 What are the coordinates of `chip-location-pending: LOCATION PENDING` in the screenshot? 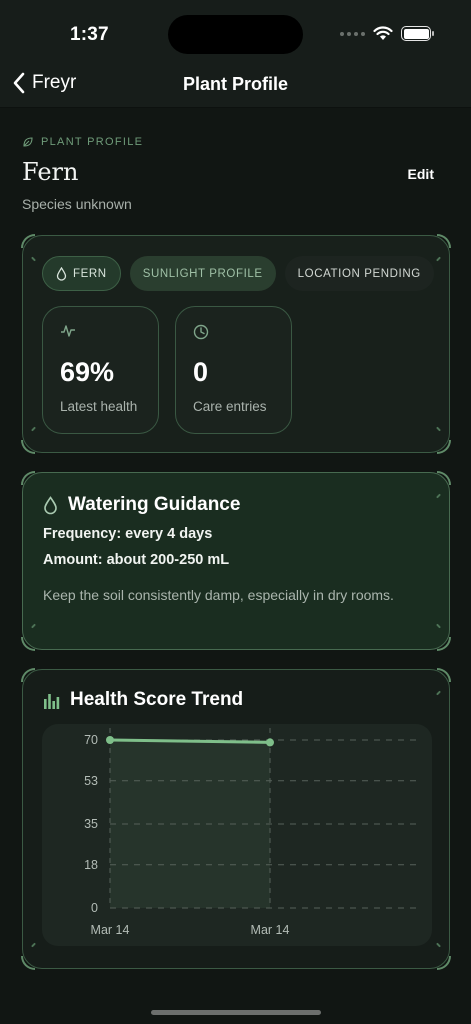 It's located at (359, 273).